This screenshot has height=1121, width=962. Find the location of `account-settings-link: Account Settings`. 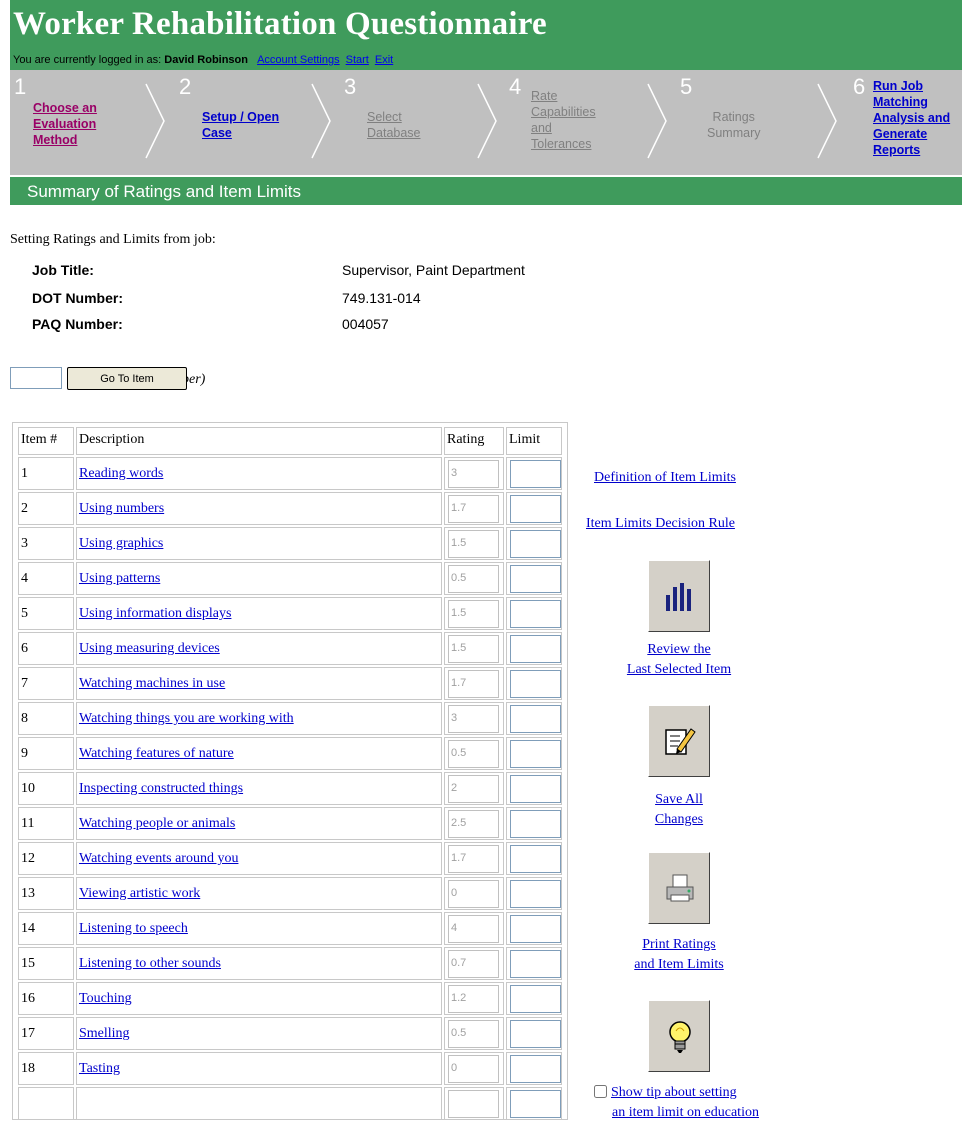

account-settings-link: Account Settings is located at coordinates (298, 60).